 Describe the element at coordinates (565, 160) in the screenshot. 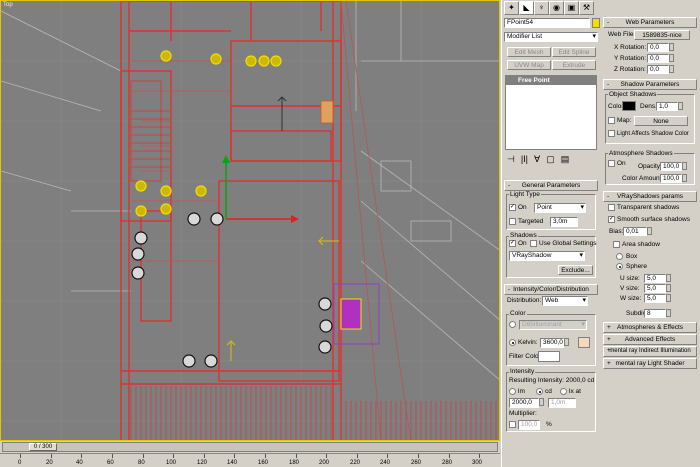

I see `configure-sets-icon: ▤` at that location.